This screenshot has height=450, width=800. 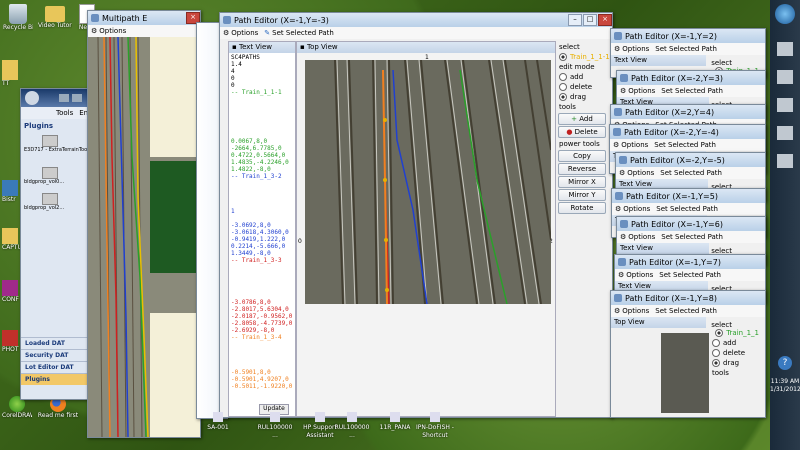 I want to click on mode-radio: delete, so click(x=735, y=353).